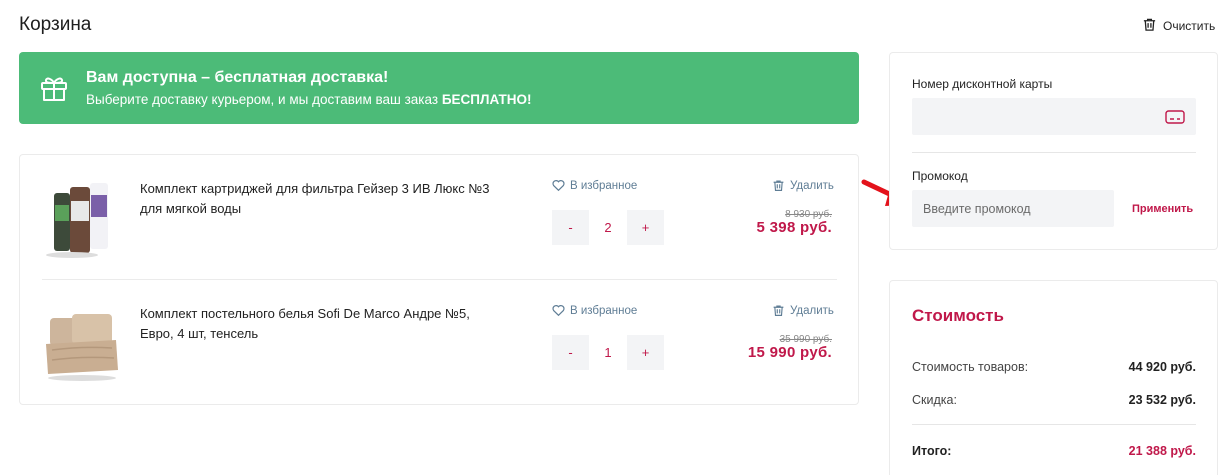 The image size is (1229, 475). What do you see at coordinates (1175, 117) in the screenshot?
I see `credit-card-icon` at bounding box center [1175, 117].